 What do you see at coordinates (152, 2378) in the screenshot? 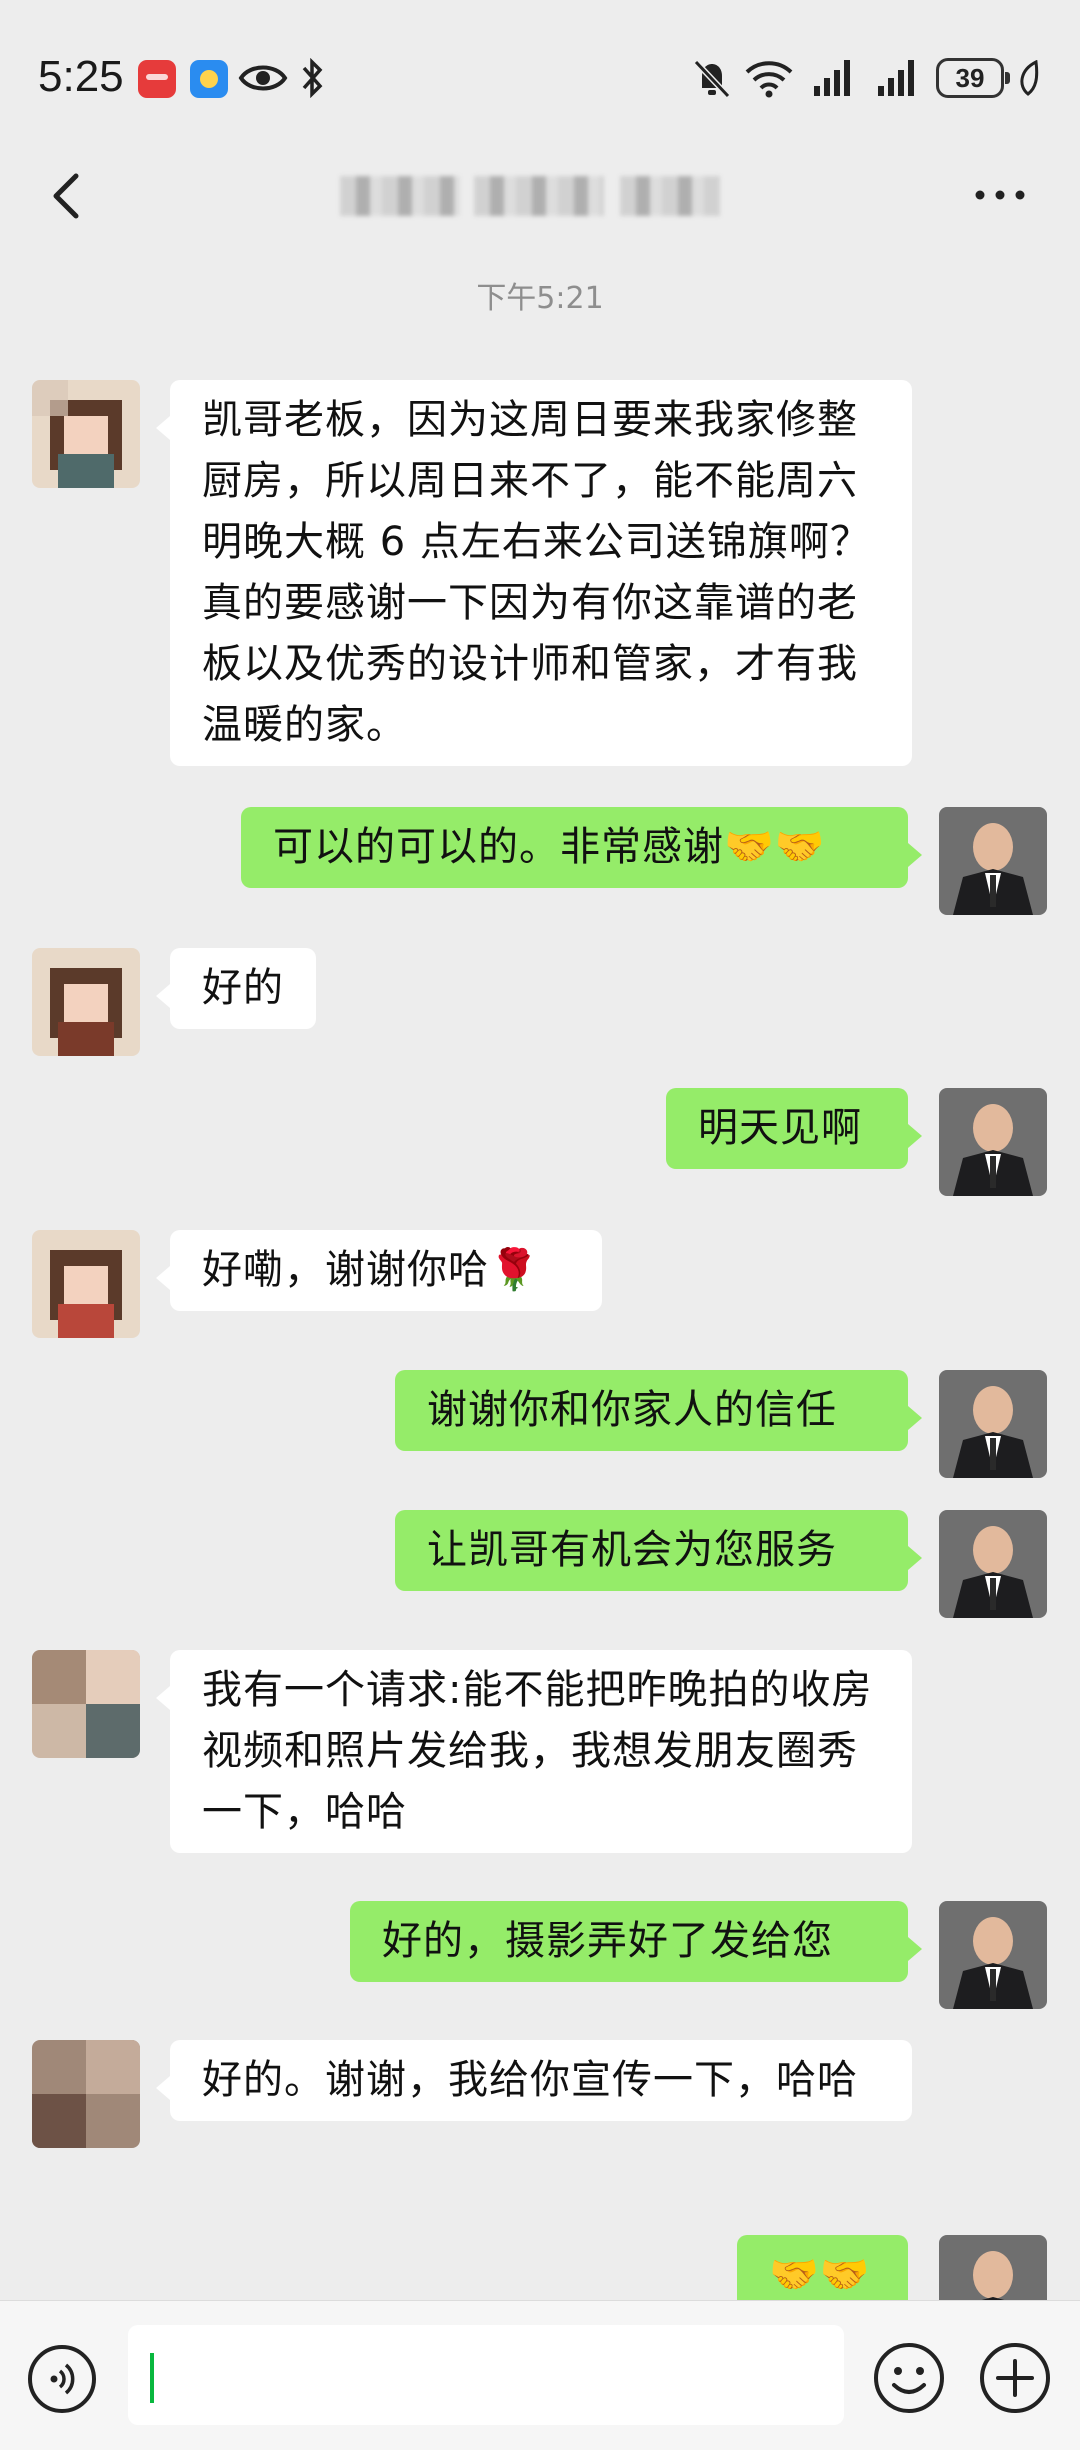
I see `text-caret` at bounding box center [152, 2378].